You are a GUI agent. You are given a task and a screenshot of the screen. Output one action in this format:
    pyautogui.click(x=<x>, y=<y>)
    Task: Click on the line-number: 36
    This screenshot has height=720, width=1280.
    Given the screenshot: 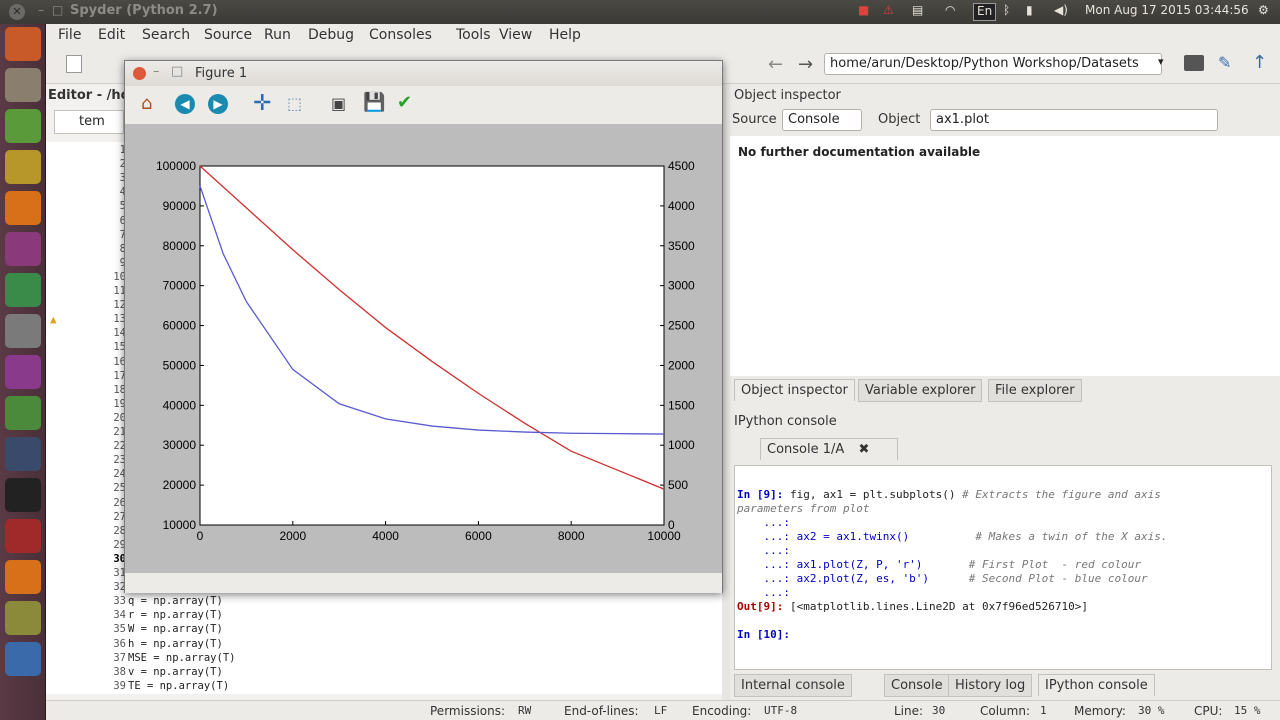 What is the action you would take?
    pyautogui.click(x=119, y=643)
    